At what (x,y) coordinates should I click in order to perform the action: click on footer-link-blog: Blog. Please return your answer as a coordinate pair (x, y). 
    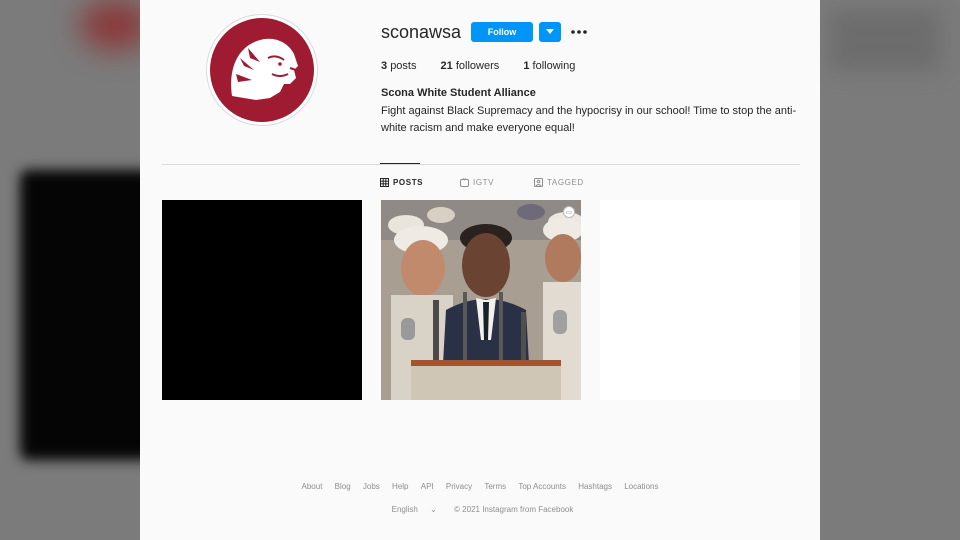
    Looking at the image, I should click on (343, 486).